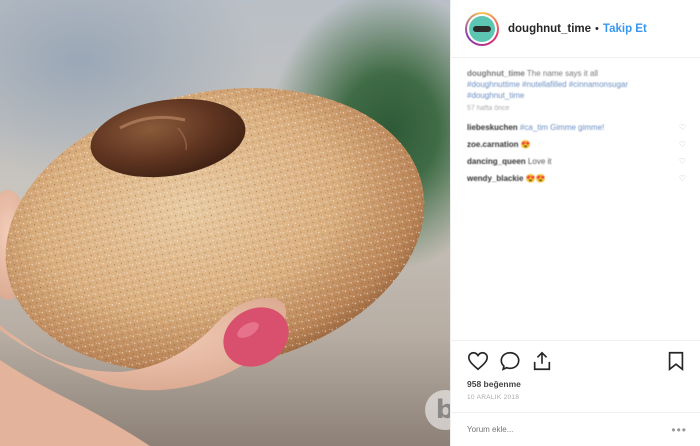 This screenshot has width=700, height=446. Describe the element at coordinates (576, 178) in the screenshot. I see `comment-item: wendy_blackie 😍😍 ♡` at that location.